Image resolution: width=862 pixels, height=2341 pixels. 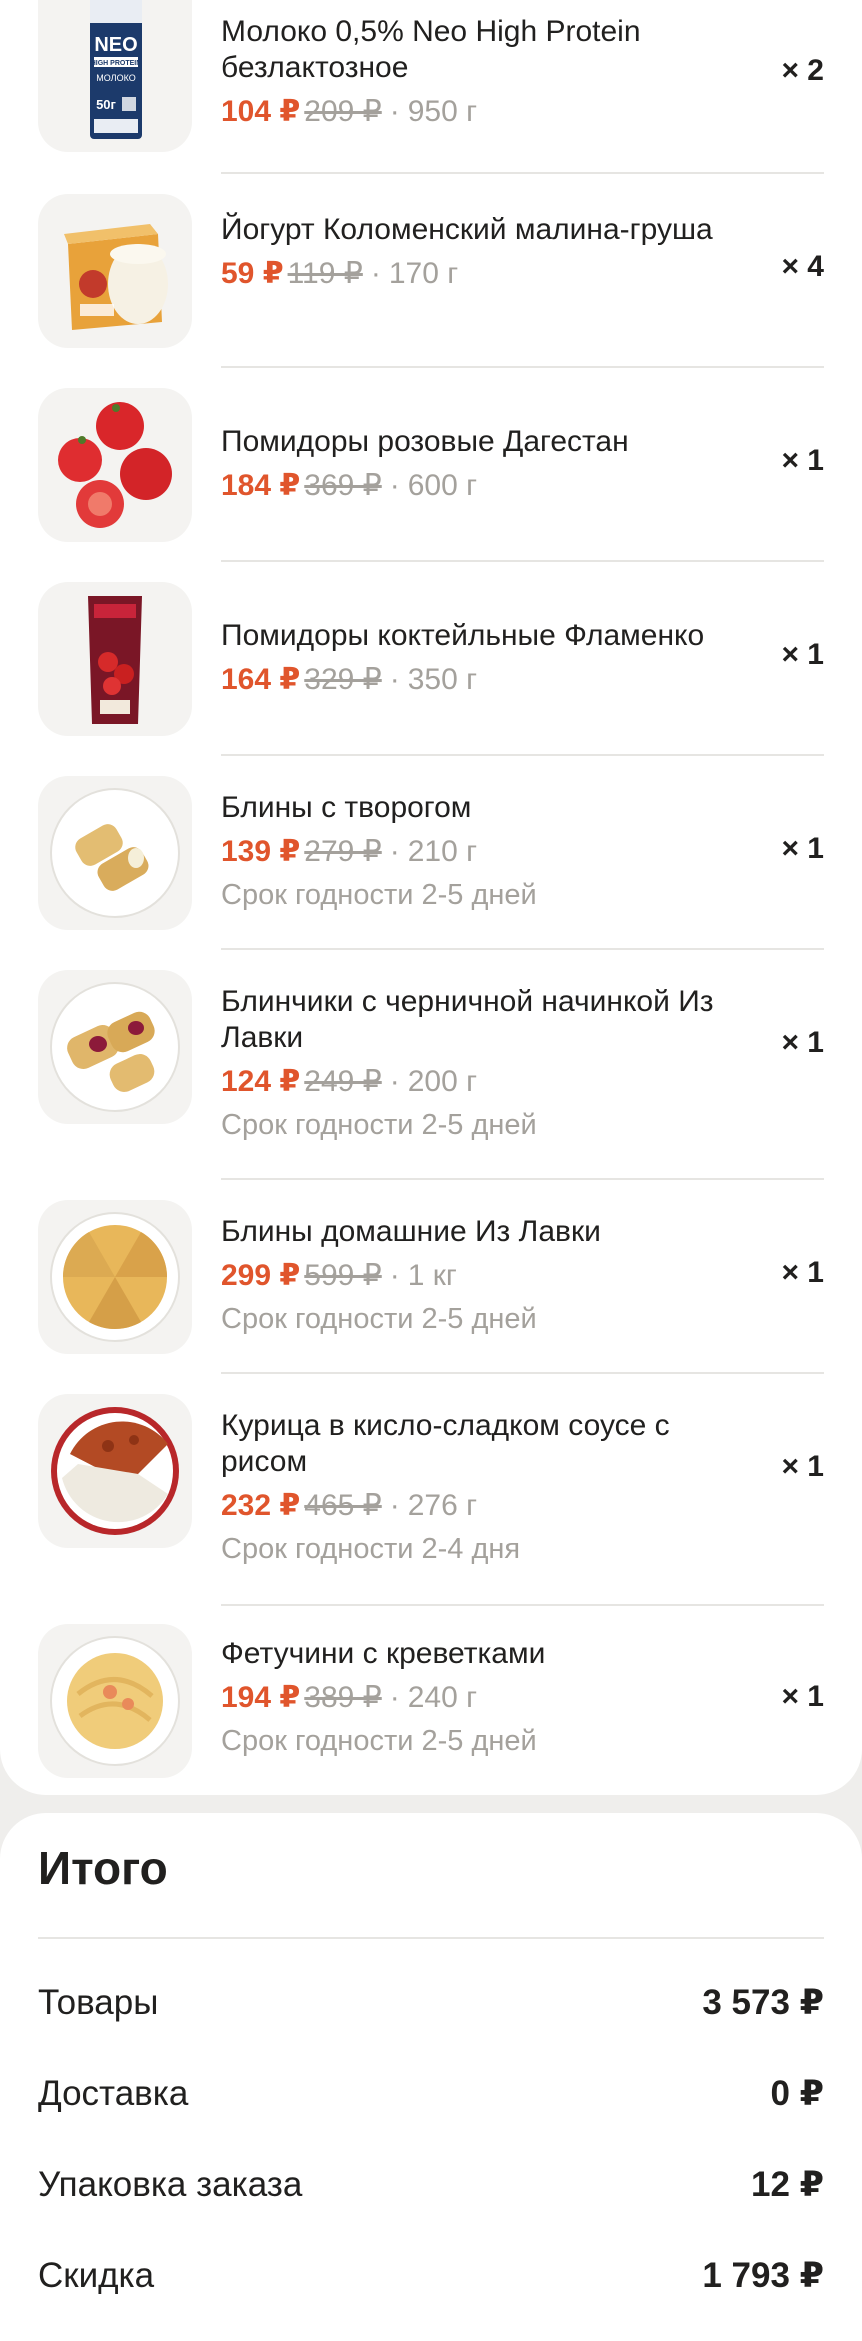 I want to click on price-current: 139 ₽, so click(x=261, y=851).